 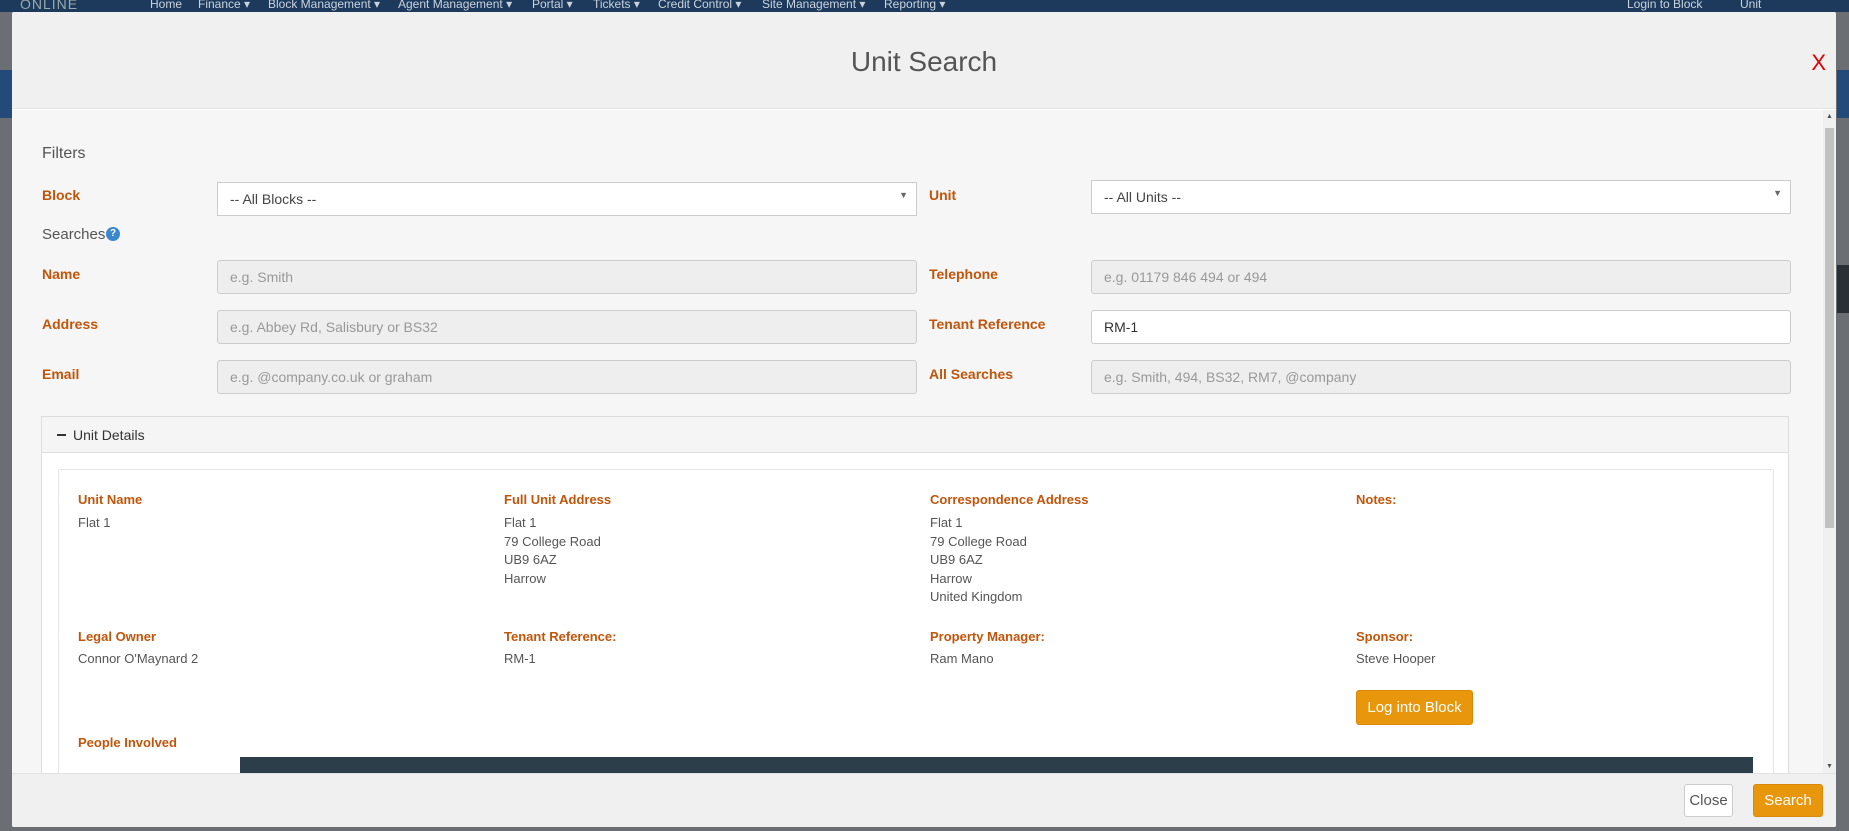 What do you see at coordinates (70, 324) in the screenshot?
I see `address-label: Address` at bounding box center [70, 324].